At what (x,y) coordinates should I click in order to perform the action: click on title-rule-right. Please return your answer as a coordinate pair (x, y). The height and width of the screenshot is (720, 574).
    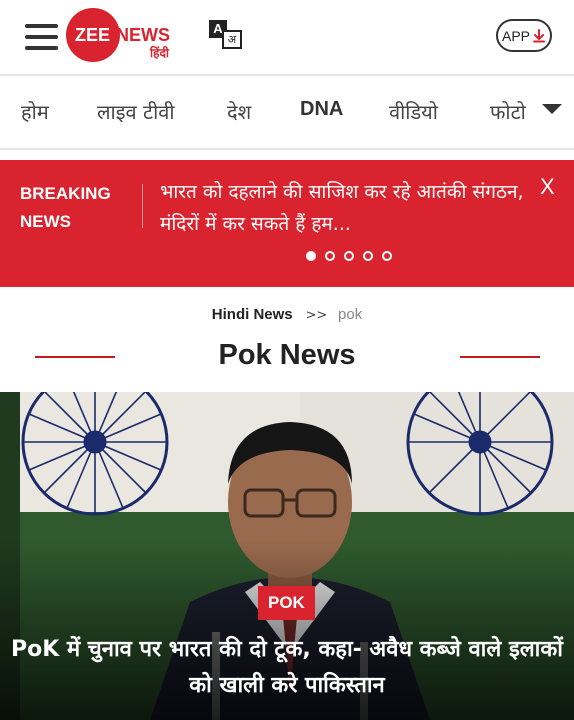
    Looking at the image, I should click on (500, 357).